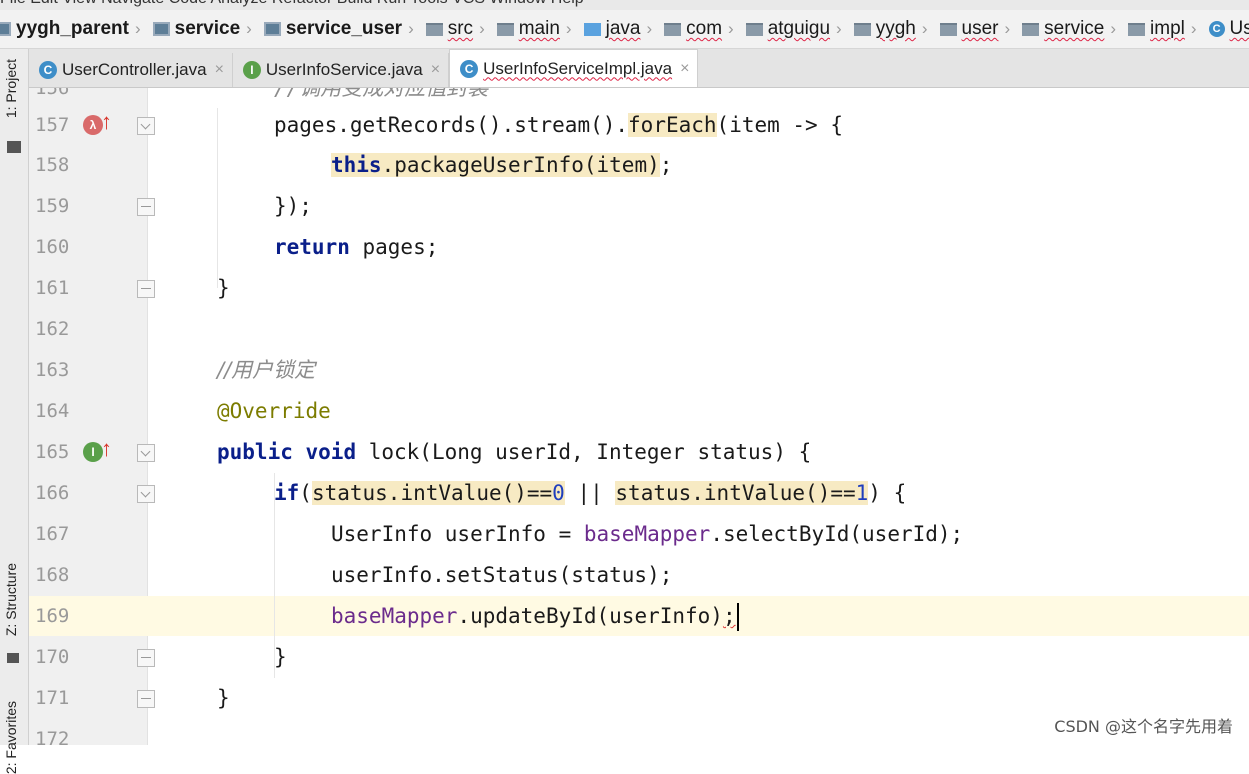  What do you see at coordinates (11, 88) in the screenshot?
I see `project-tool-tab: 1: Project` at bounding box center [11, 88].